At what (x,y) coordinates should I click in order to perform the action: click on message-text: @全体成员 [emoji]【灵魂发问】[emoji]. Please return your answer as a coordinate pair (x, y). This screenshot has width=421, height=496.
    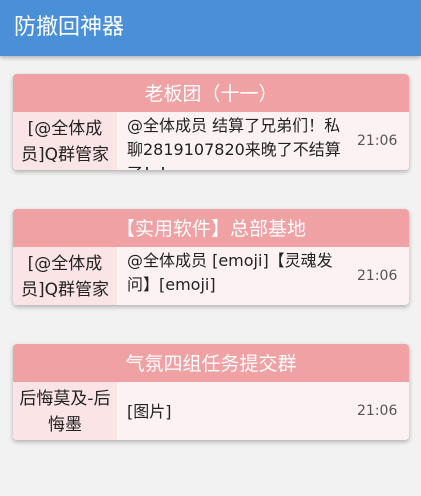
    Looking at the image, I should click on (230, 272).